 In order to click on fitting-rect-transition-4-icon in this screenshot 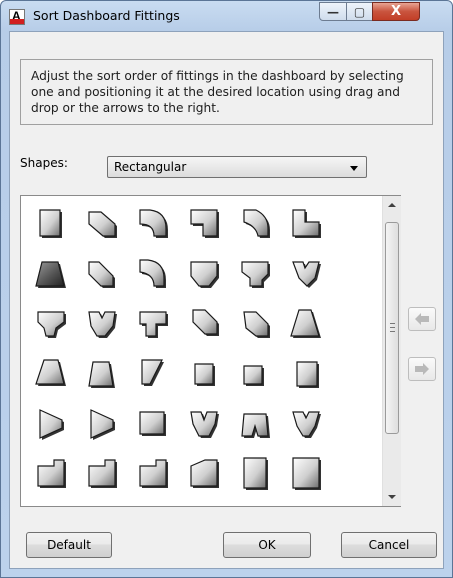, I will do `click(52, 424)`.